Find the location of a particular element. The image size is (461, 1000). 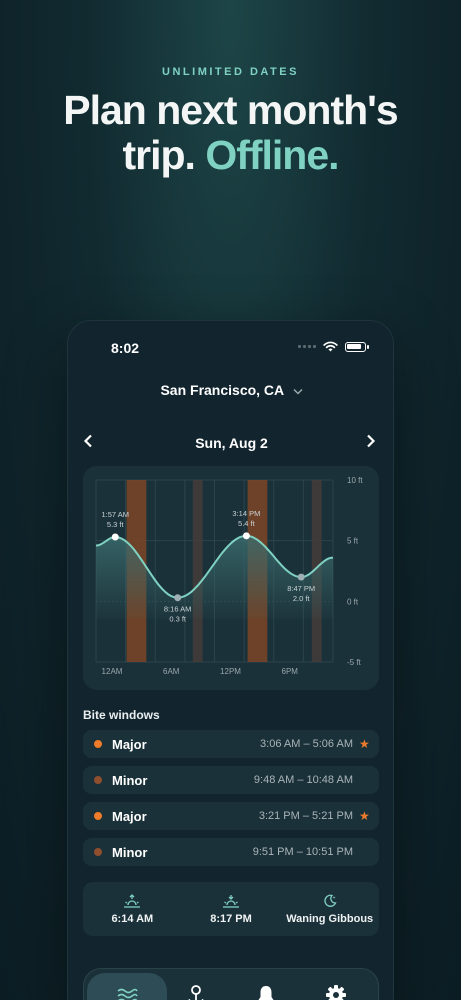

tide-extreme-height: 2.0 ft is located at coordinates (302, 598).